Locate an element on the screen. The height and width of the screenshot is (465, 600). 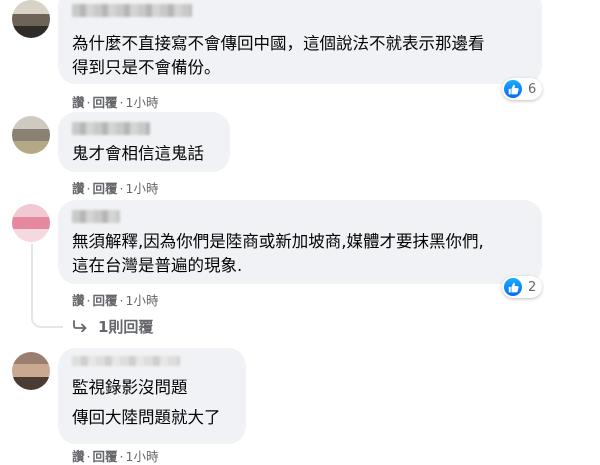
comment-text-line-2: 這在台灣是普遍的現象. is located at coordinates (157, 265).